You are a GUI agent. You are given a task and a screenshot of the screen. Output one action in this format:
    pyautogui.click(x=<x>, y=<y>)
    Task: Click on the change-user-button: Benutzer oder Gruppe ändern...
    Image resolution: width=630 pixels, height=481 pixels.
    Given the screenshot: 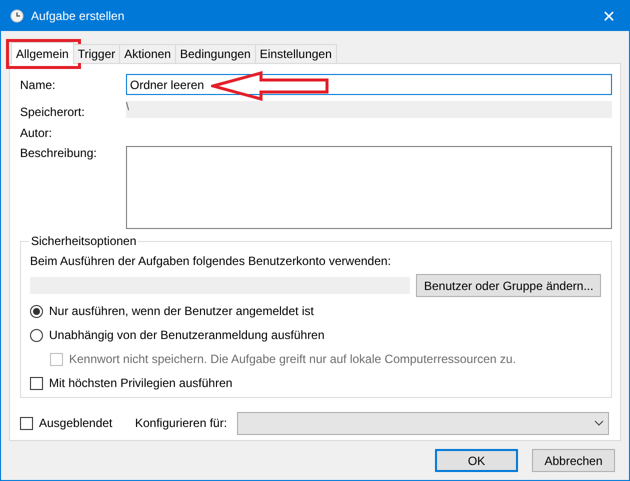 What is the action you would take?
    pyautogui.click(x=509, y=285)
    